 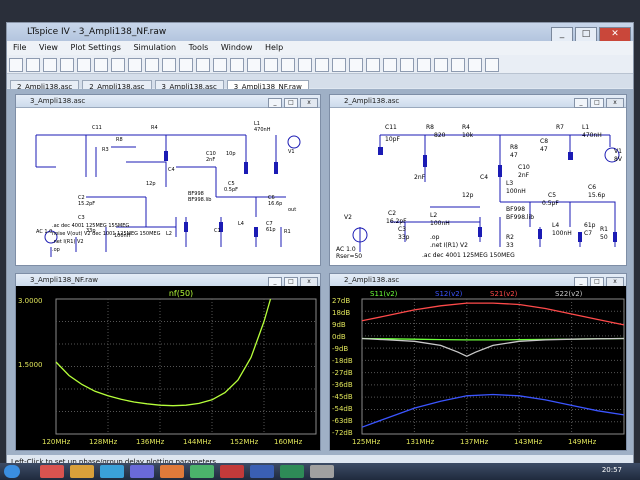 What do you see at coordinates (449, 294) in the screenshot?
I see `legend-s12: S12(v2)` at bounding box center [449, 294].